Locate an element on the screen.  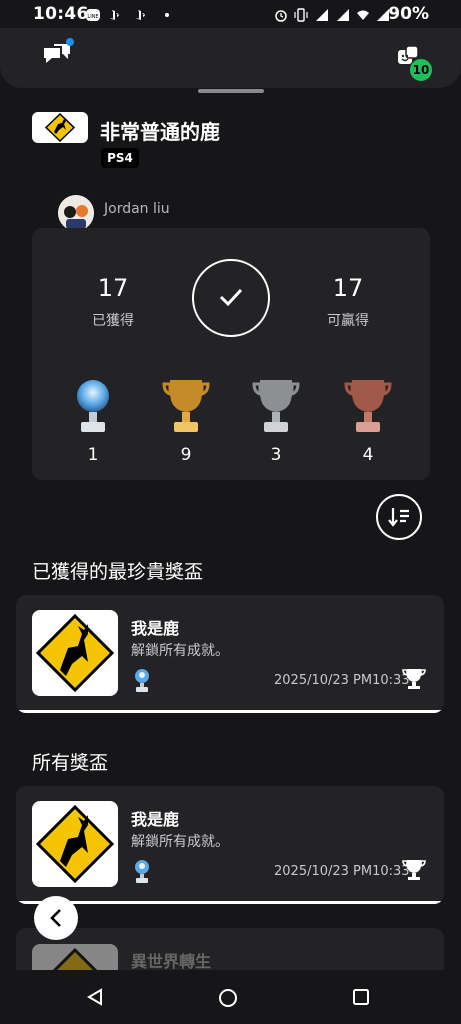
trophy-card: 我是鹿 解鎖所有成就。 2025/10/23 PM10:33 is located at coordinates (230, 845).